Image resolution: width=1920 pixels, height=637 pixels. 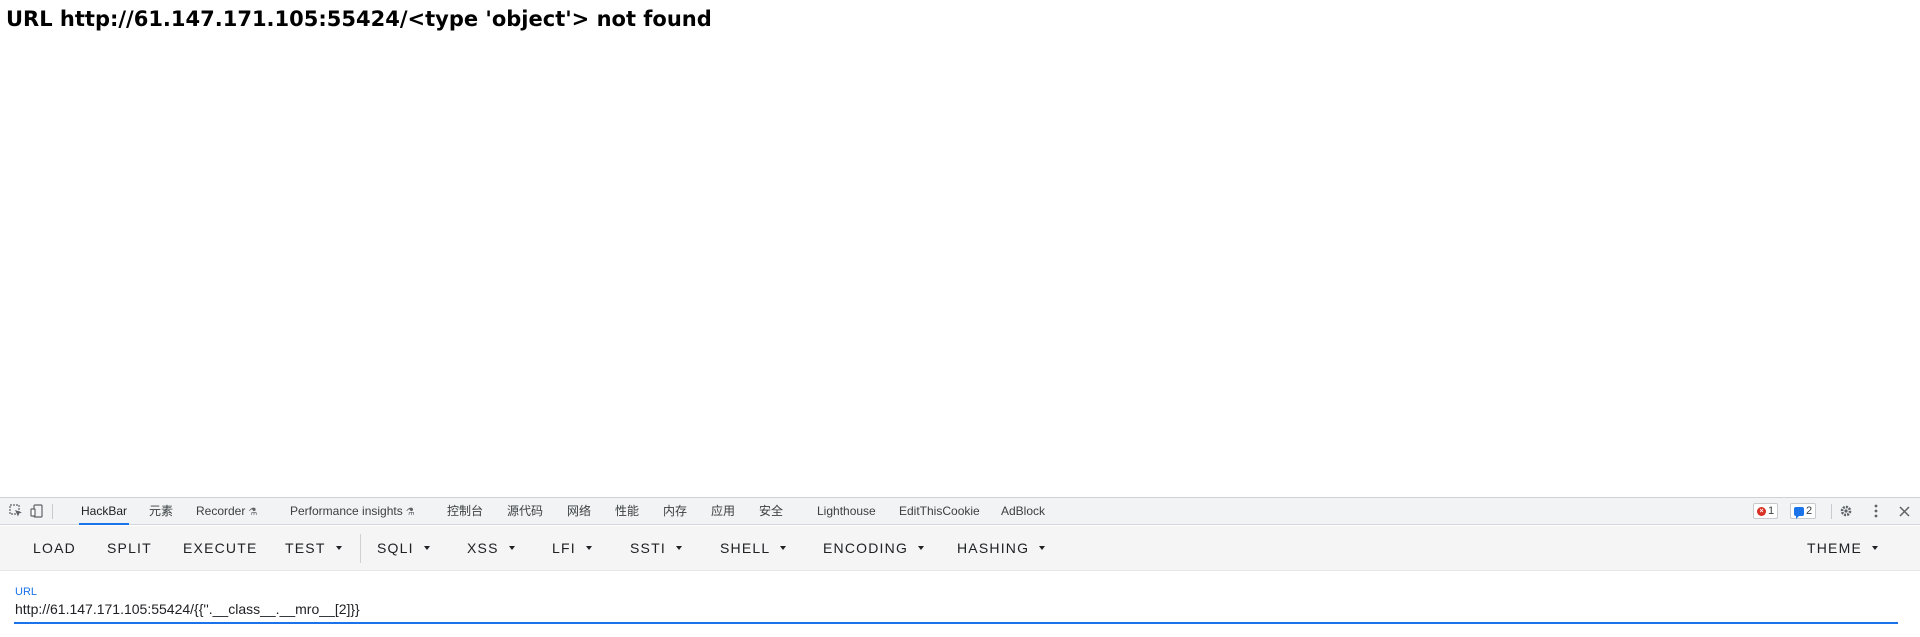 I want to click on sqli-dropdown: SQLI, so click(x=403, y=548).